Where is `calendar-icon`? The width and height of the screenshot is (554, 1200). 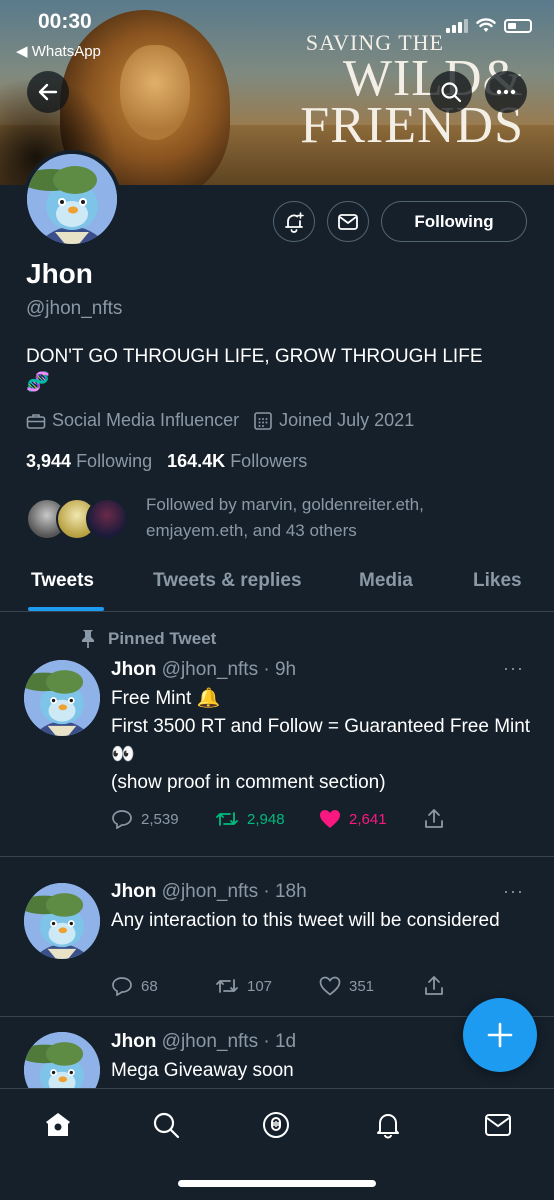 calendar-icon is located at coordinates (263, 420).